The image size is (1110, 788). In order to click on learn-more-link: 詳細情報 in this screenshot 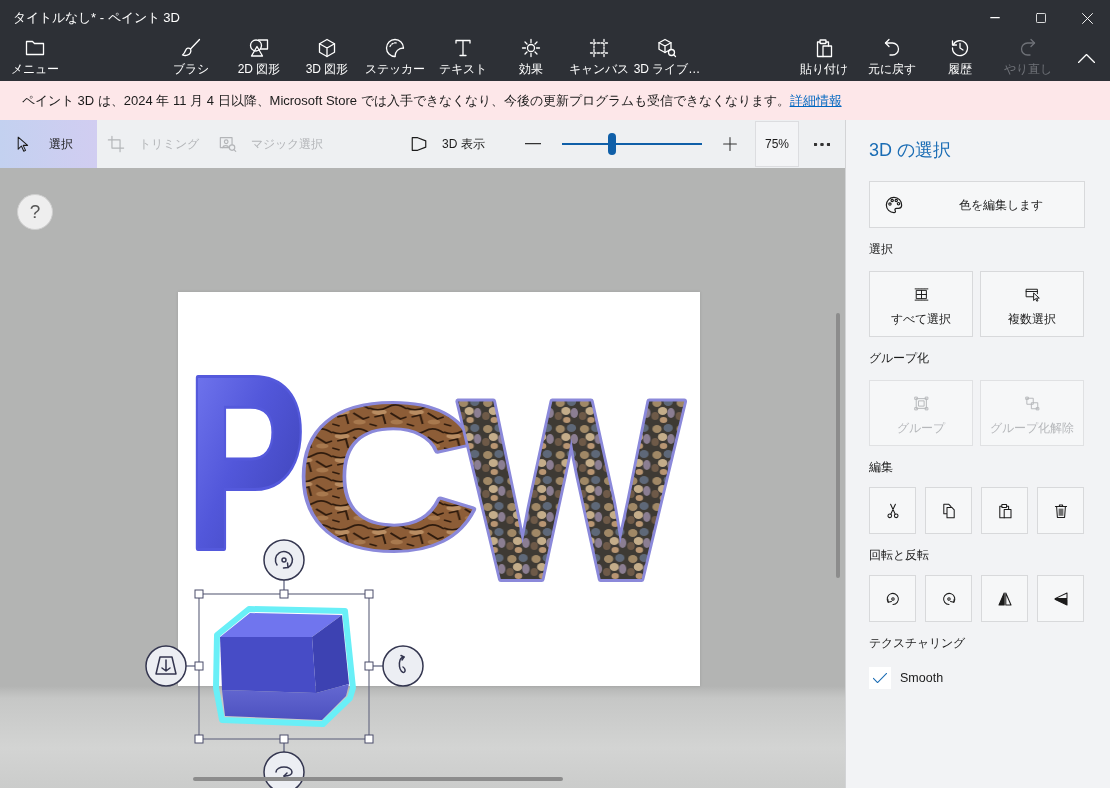, I will do `click(815, 100)`.